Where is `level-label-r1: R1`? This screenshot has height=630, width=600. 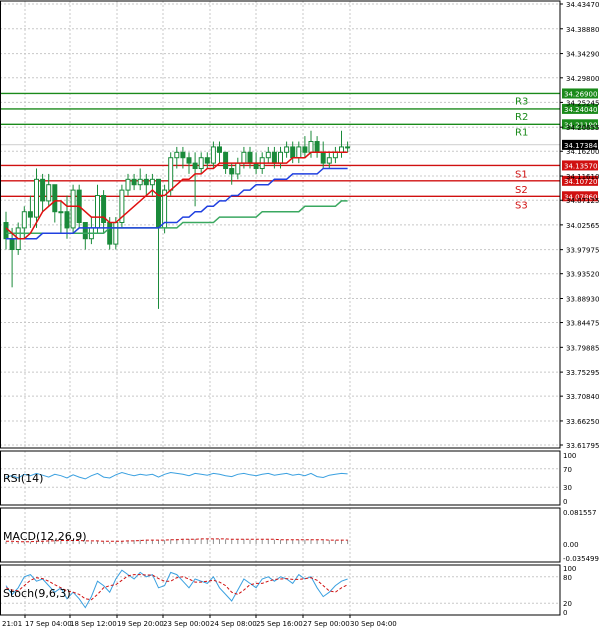
level-label-r1: R1 is located at coordinates (521, 132).